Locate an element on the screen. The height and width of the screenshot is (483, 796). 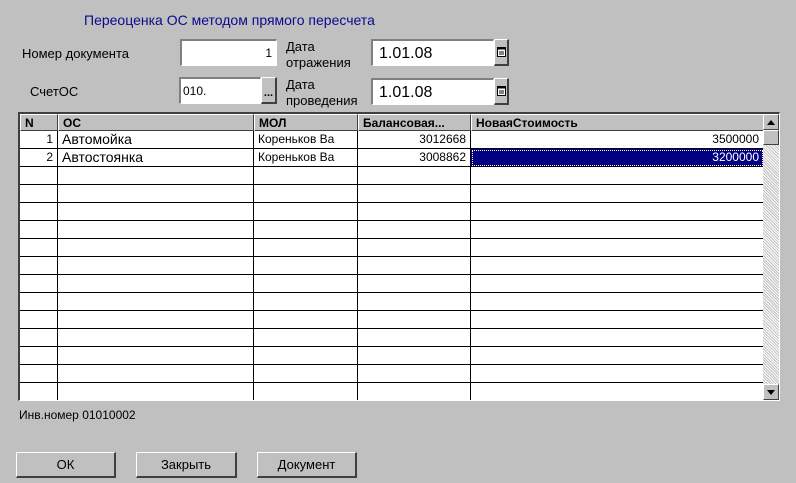
scroll-up-button is located at coordinates (771, 122).